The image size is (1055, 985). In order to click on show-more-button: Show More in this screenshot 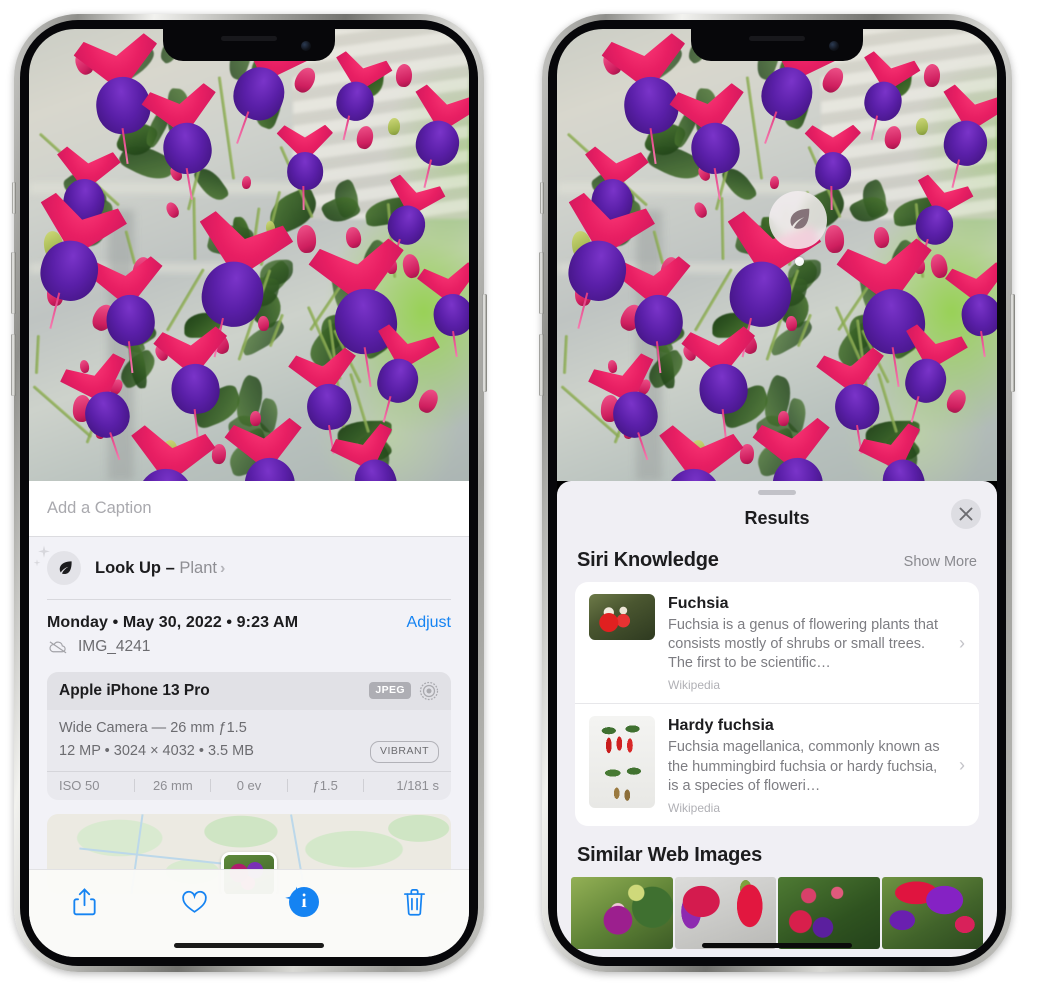, I will do `click(940, 562)`.